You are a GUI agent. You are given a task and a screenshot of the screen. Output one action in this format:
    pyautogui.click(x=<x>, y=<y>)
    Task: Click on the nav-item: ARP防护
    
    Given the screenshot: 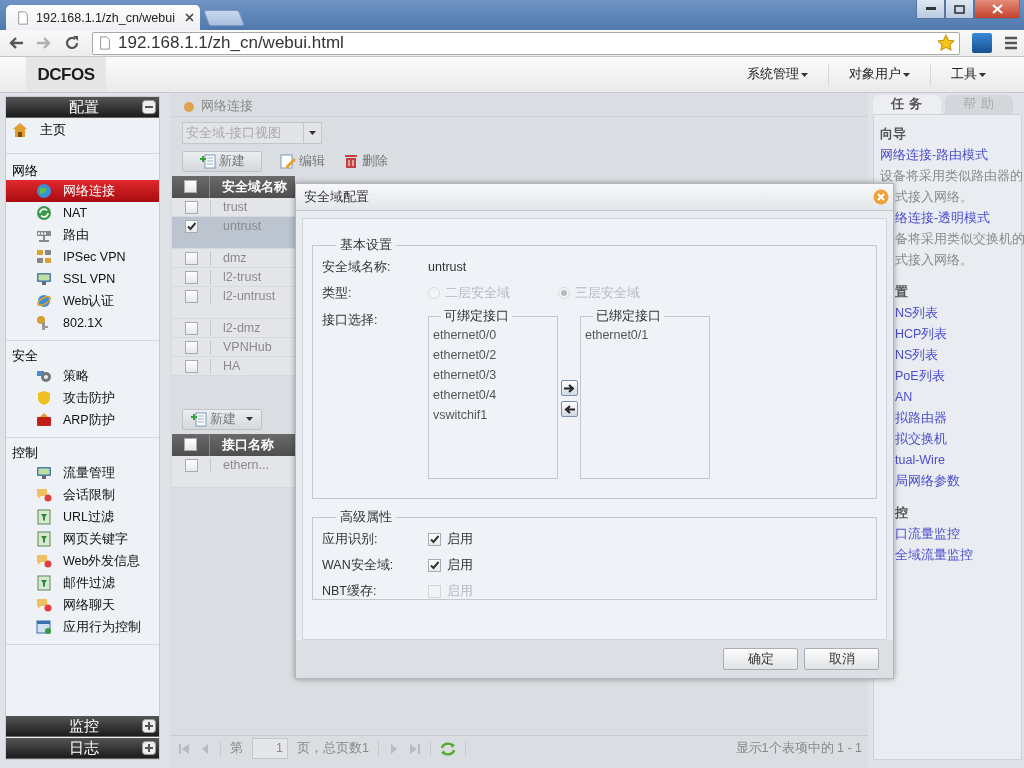 What is the action you would take?
    pyautogui.click(x=82, y=420)
    